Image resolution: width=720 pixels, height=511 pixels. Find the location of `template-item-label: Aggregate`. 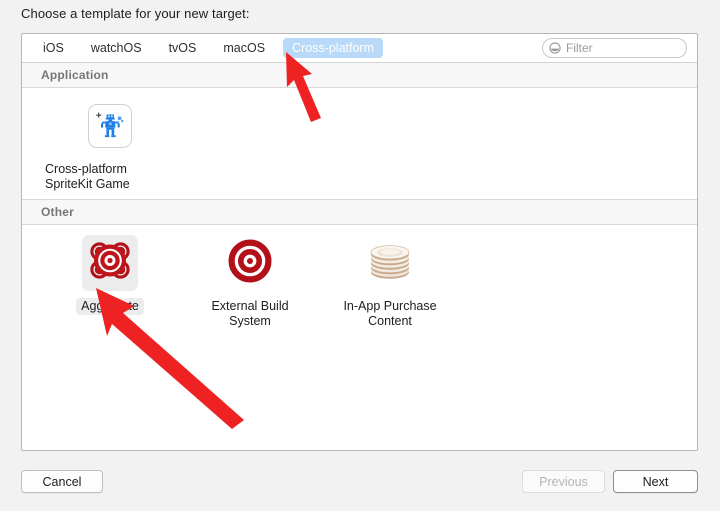

template-item-label: Aggregate is located at coordinates (110, 306).